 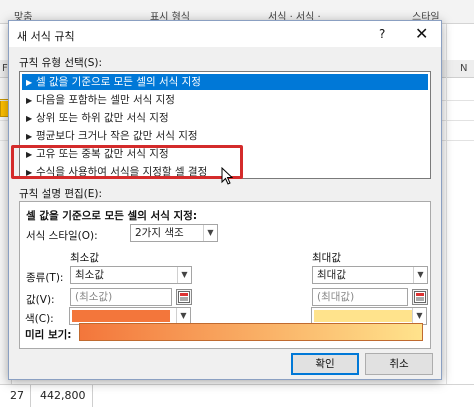 I want to click on rule-type-cell-value: ▶ 셀 값을 기준으로 모든 셀의 서식 지정, so click(x=225, y=82).